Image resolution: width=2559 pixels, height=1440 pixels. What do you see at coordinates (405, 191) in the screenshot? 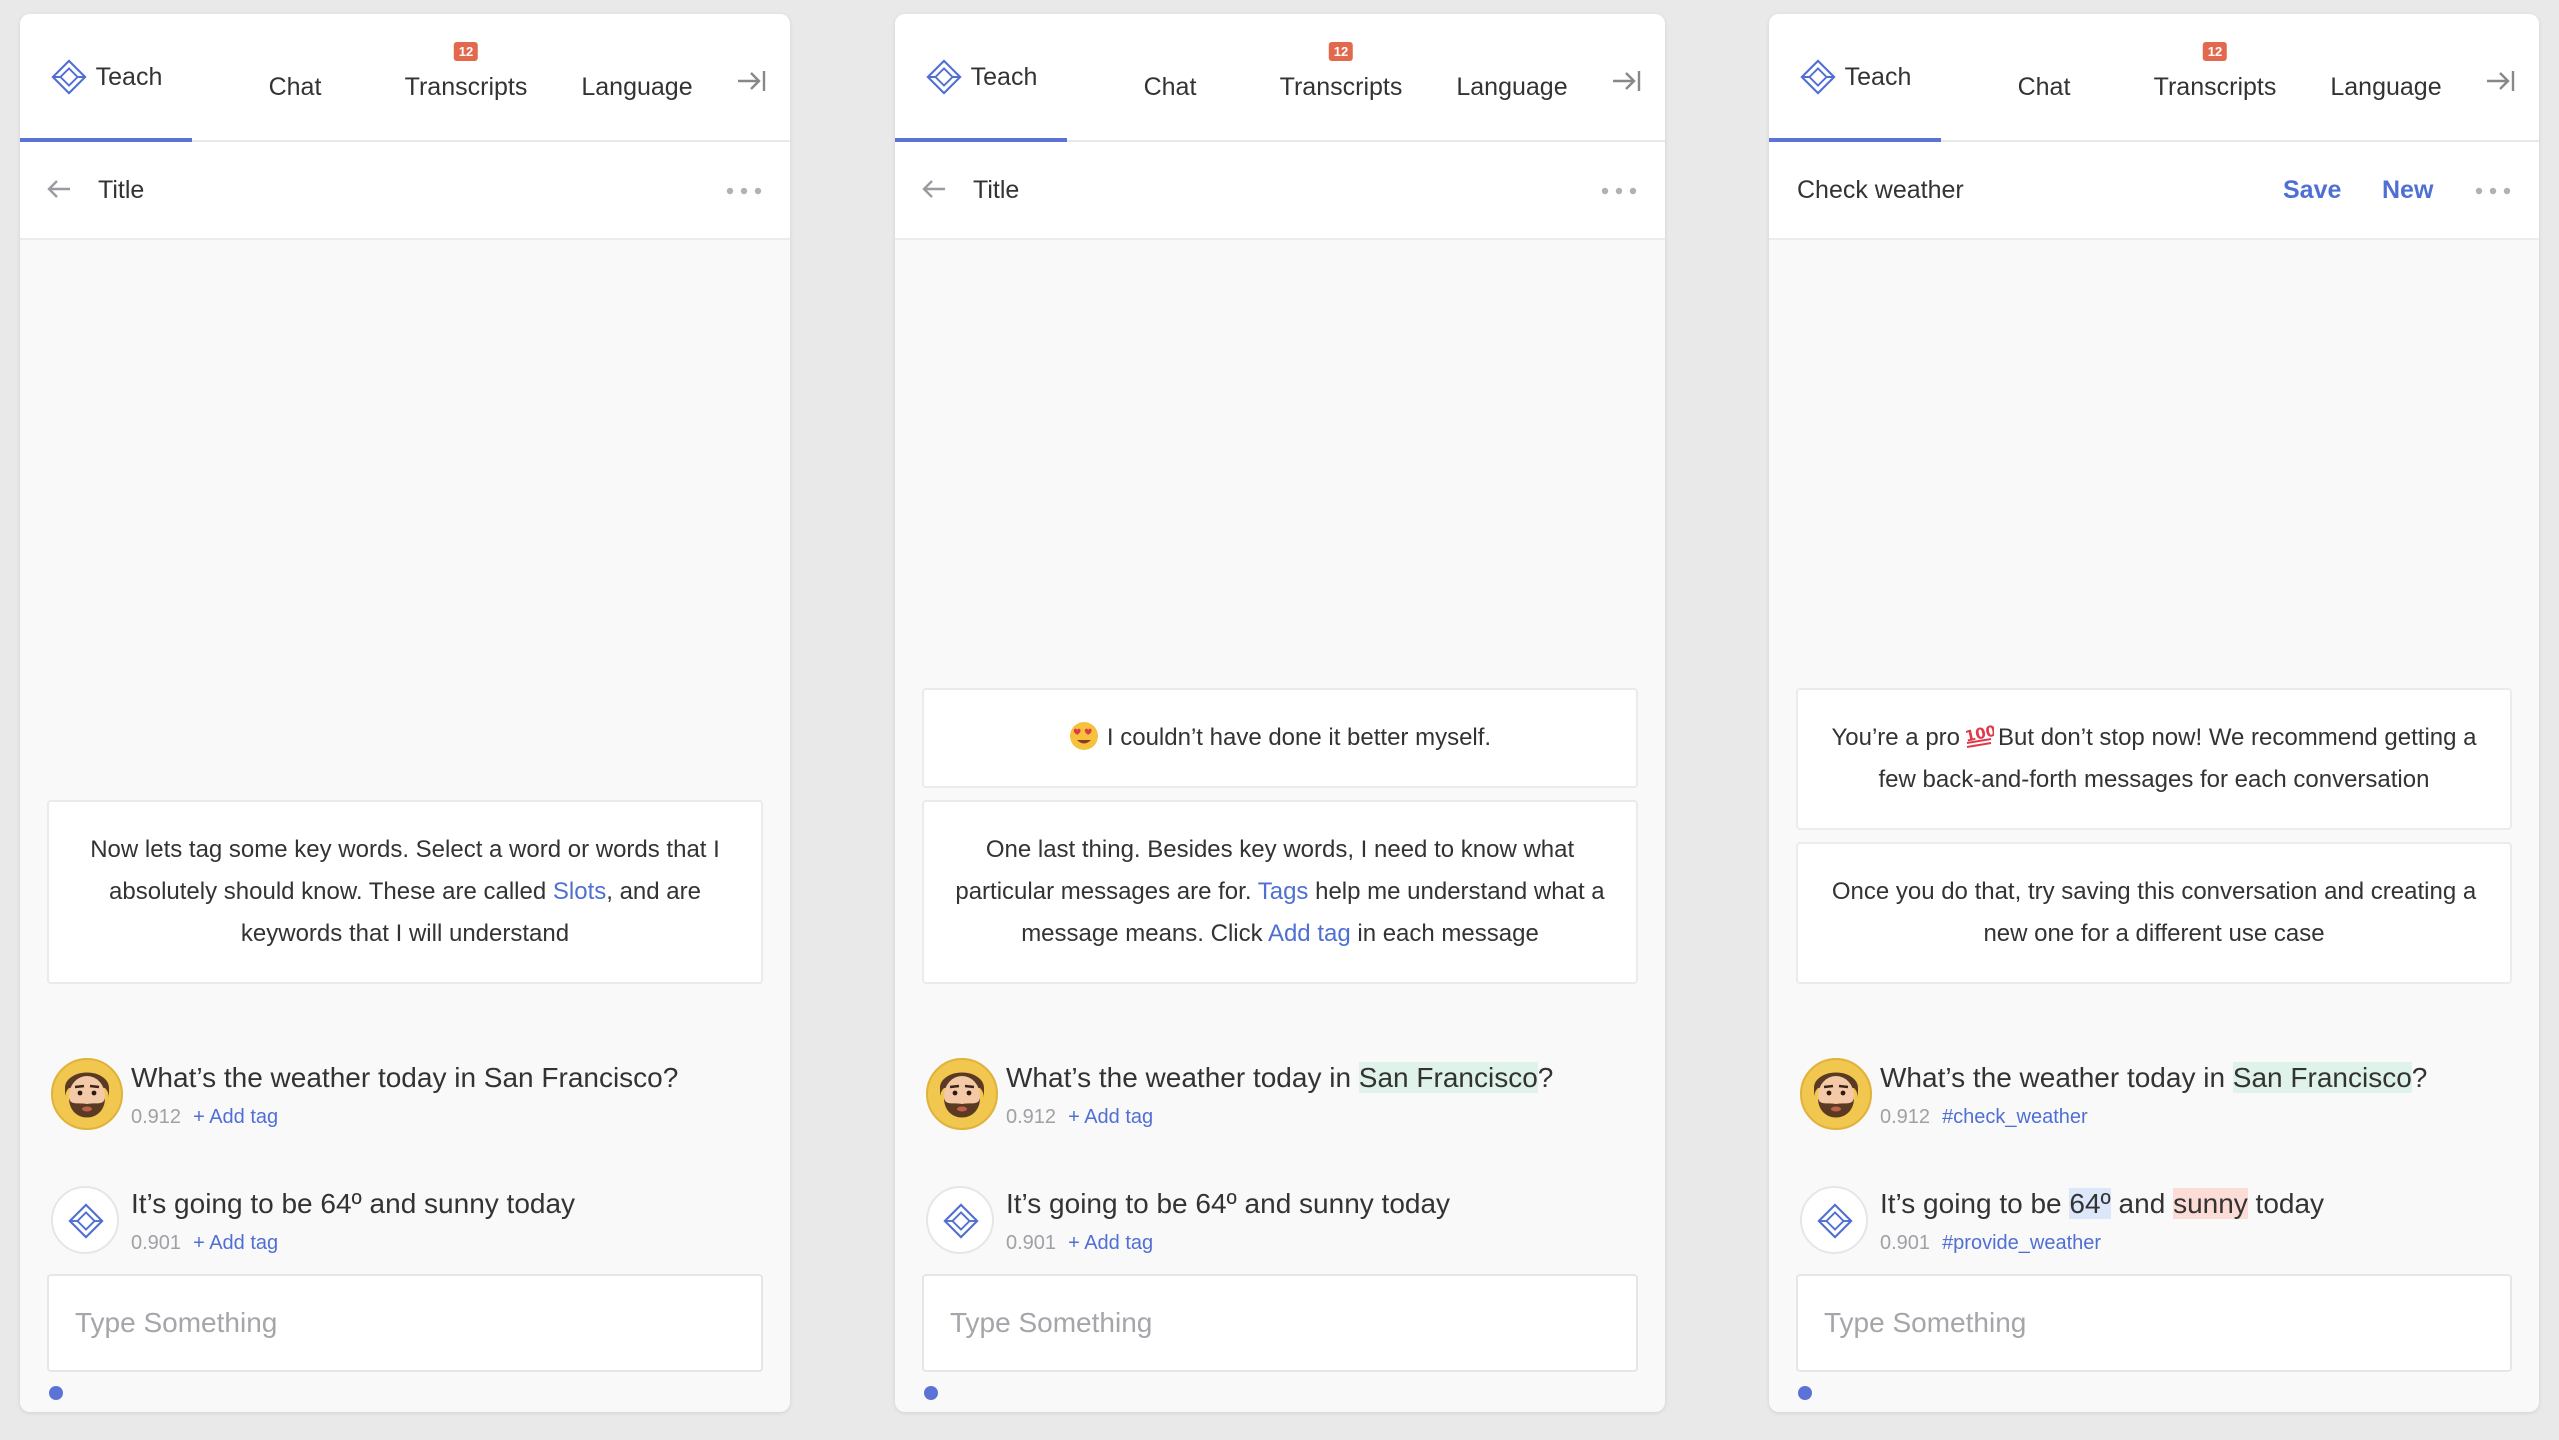
I see `conversation-header: Title` at bounding box center [405, 191].